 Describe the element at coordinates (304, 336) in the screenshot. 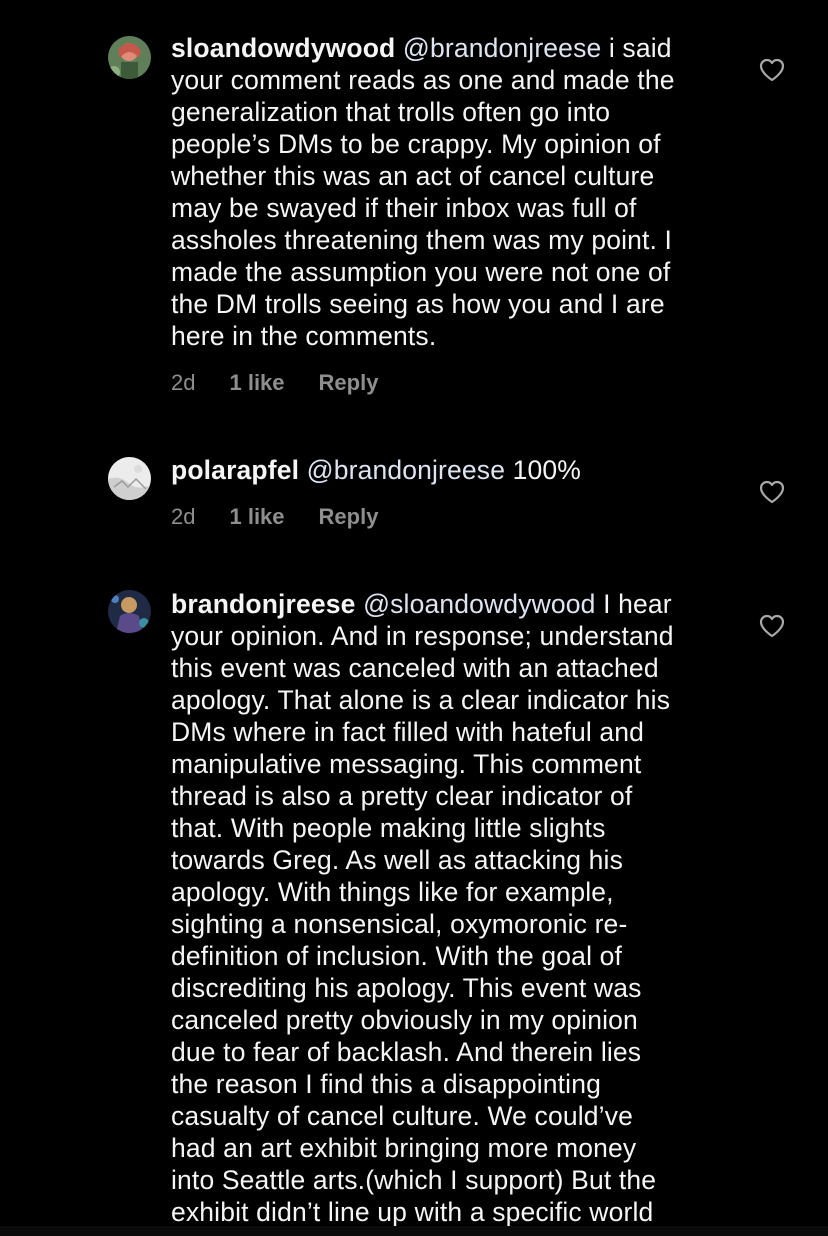

I see `comment-line: here in the comments.` at that location.